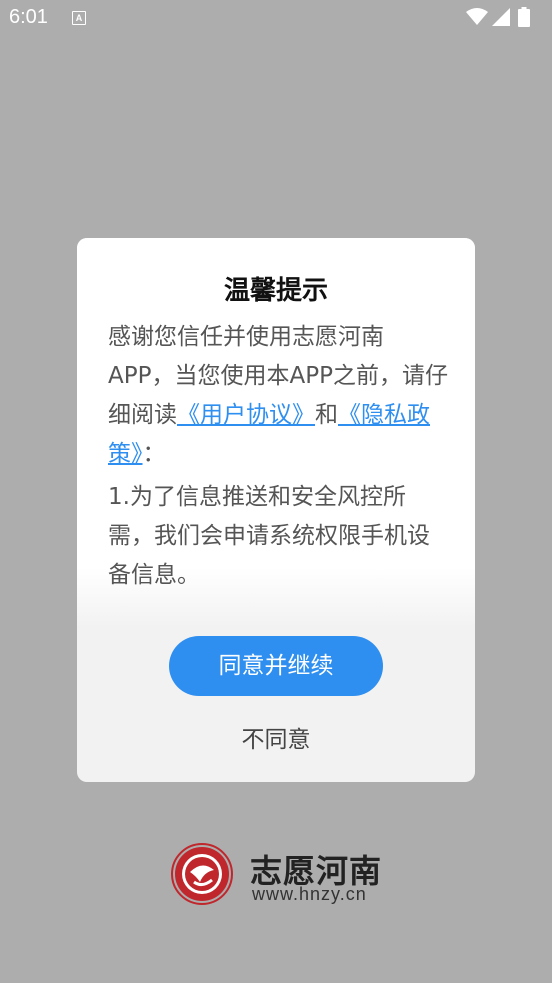 Image resolution: width=552 pixels, height=983 pixels. What do you see at coordinates (276, 666) in the screenshot?
I see `agree-button: 同意并继续` at bounding box center [276, 666].